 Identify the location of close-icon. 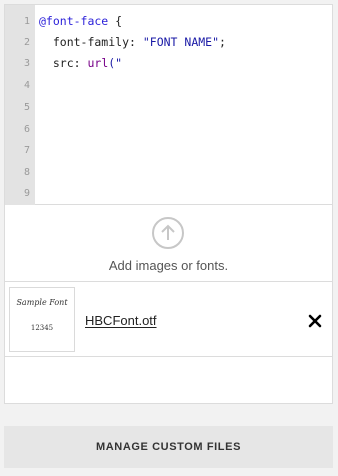
(315, 321).